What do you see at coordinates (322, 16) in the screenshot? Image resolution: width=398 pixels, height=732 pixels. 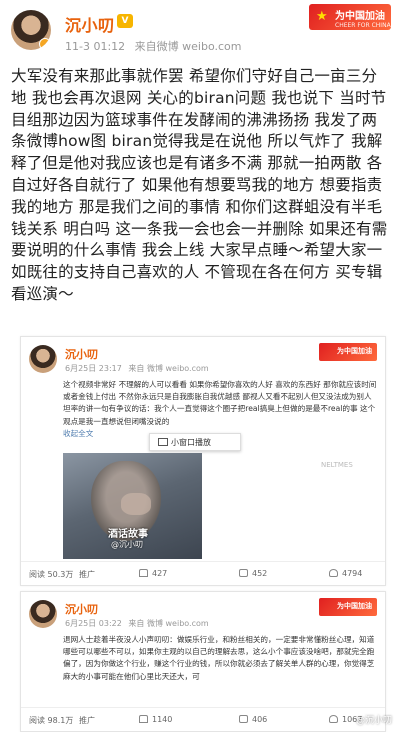 I see `star-icon: ★` at bounding box center [322, 16].